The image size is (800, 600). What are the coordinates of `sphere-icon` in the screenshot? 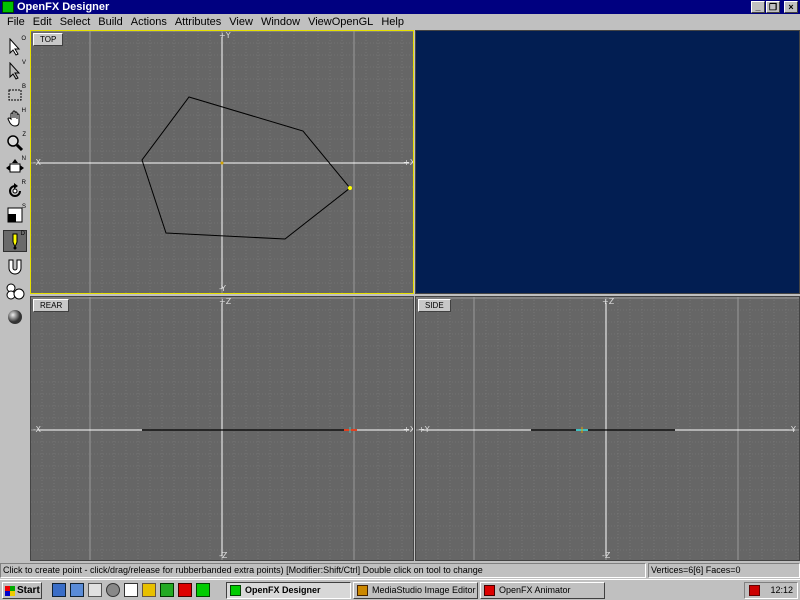 It's located at (15, 317).